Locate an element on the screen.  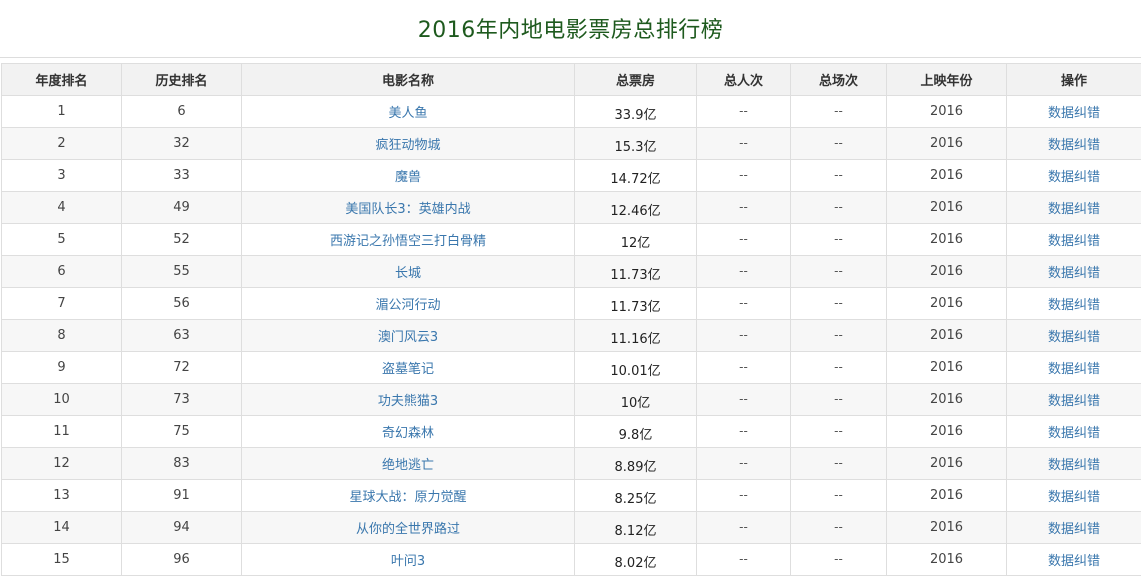
header-history-rank: 历史排名 is located at coordinates (182, 80).